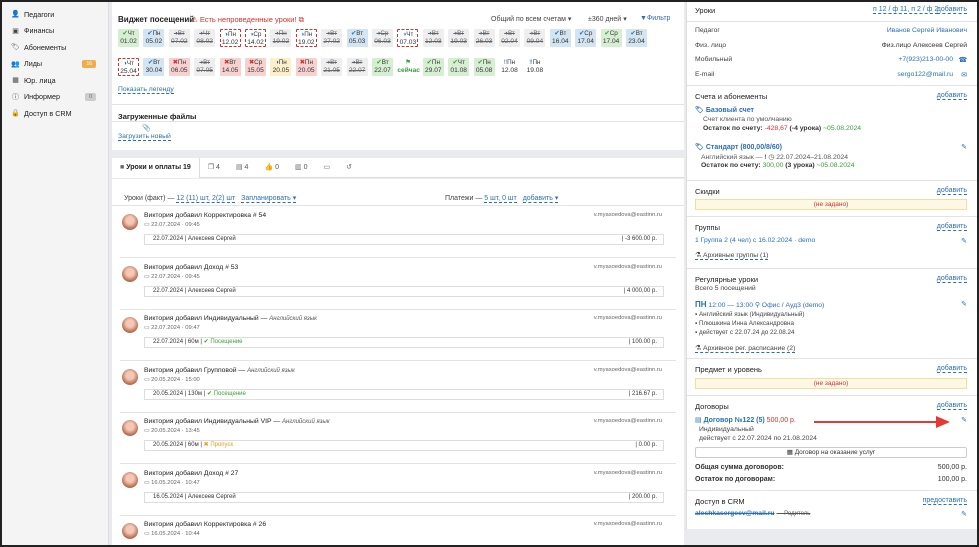 This screenshot has width=979, height=547. Describe the element at coordinates (964, 75) in the screenshot. I see `mail-icon: ✉` at that location.